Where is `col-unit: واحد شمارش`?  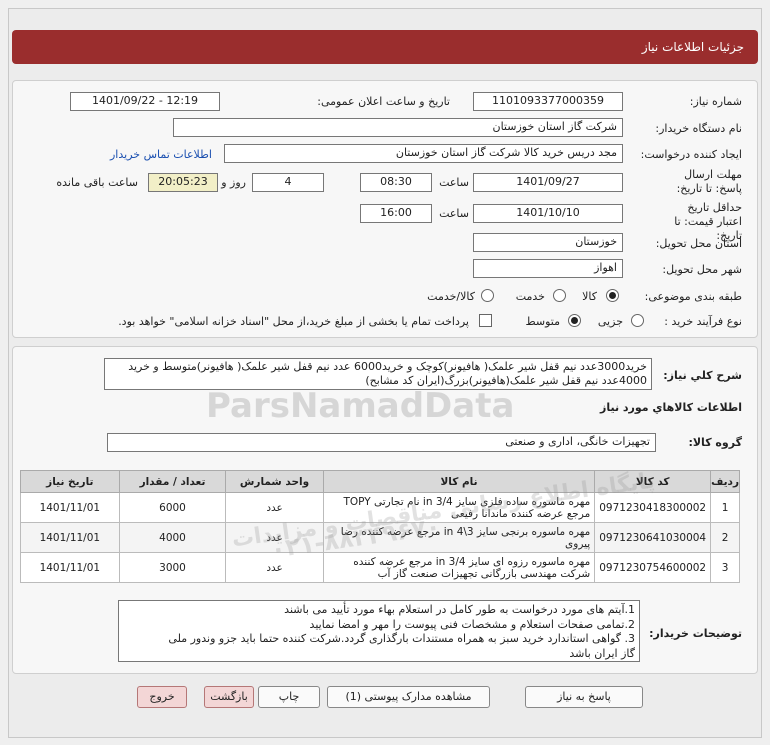
col-unit: واحد شمارش is located at coordinates (274, 481).